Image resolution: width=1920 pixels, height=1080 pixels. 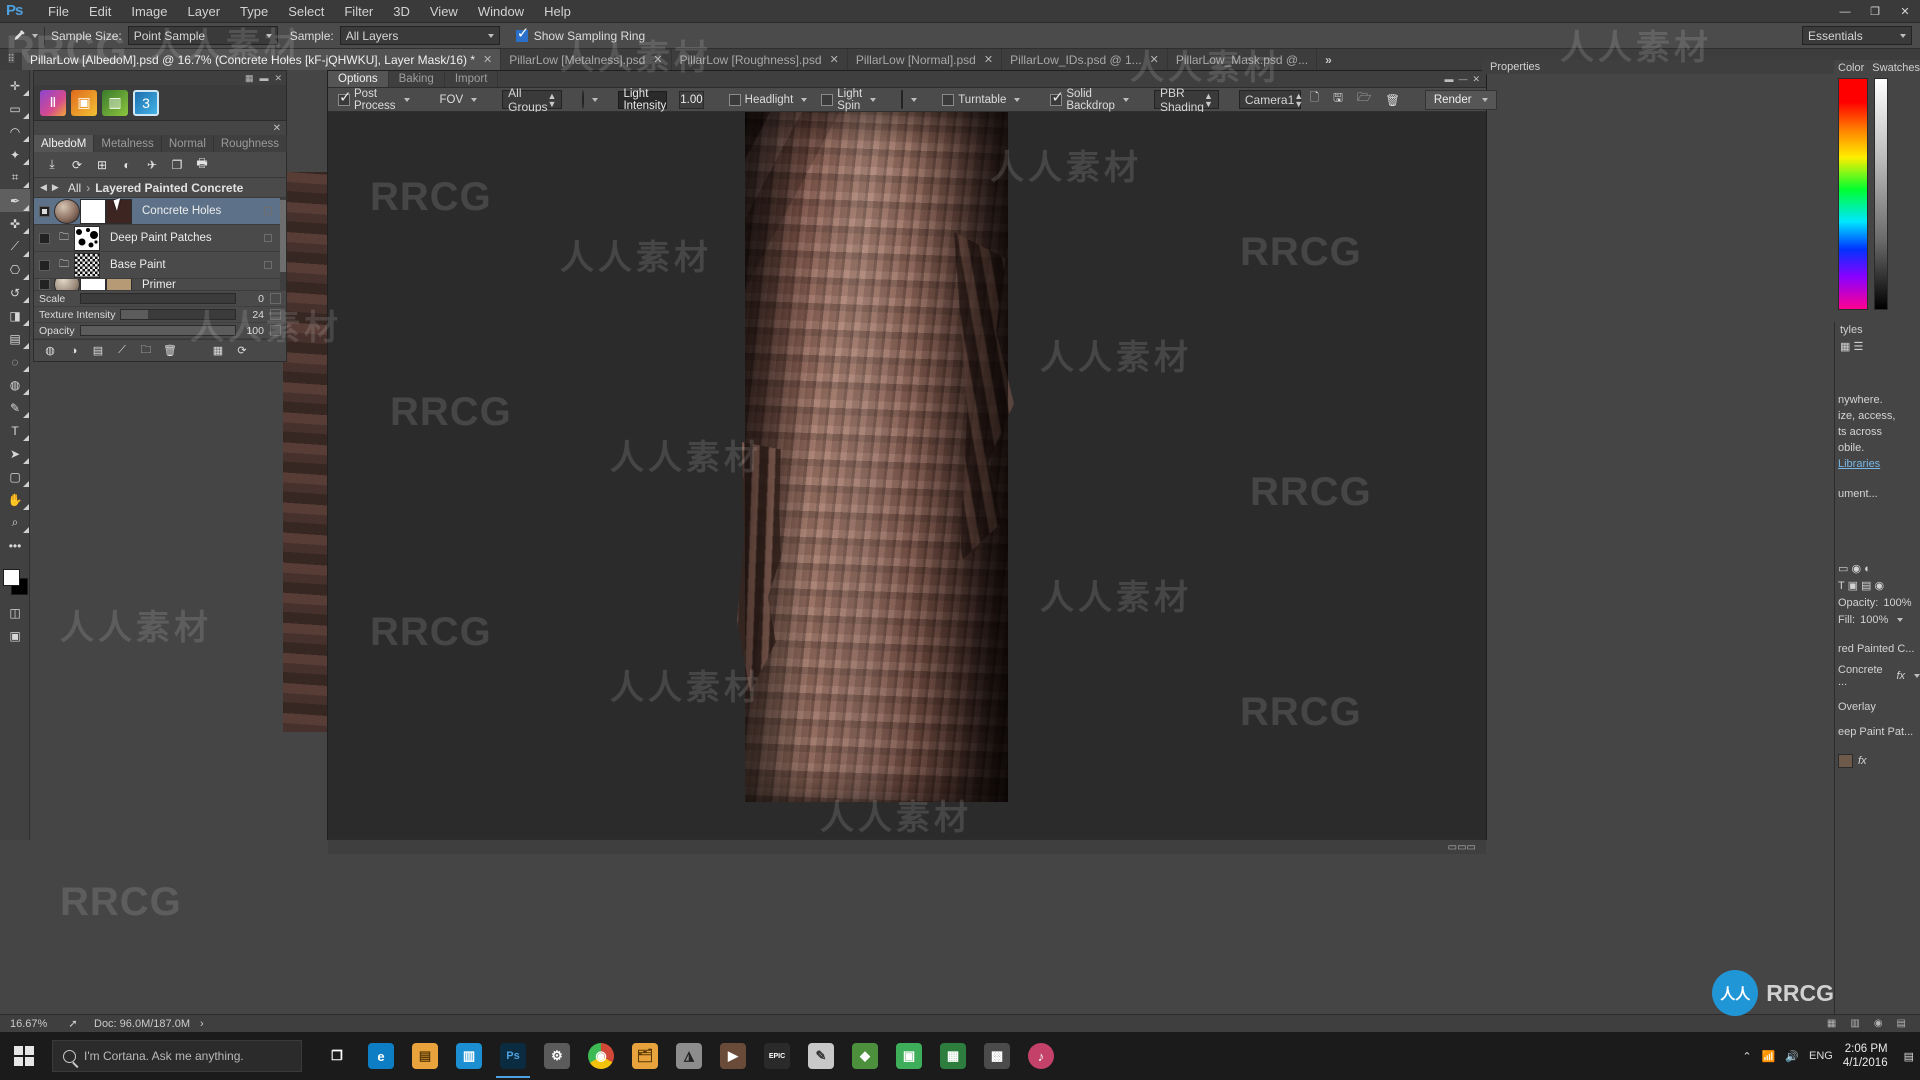 I want to click on minimize-button: —, so click(x=1845, y=11).